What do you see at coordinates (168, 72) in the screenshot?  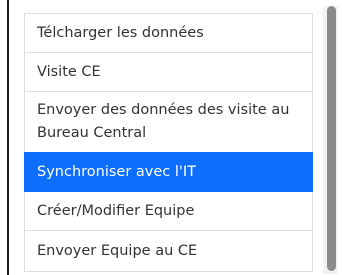 I see `menu-item-visite-ce: Visite CE` at bounding box center [168, 72].